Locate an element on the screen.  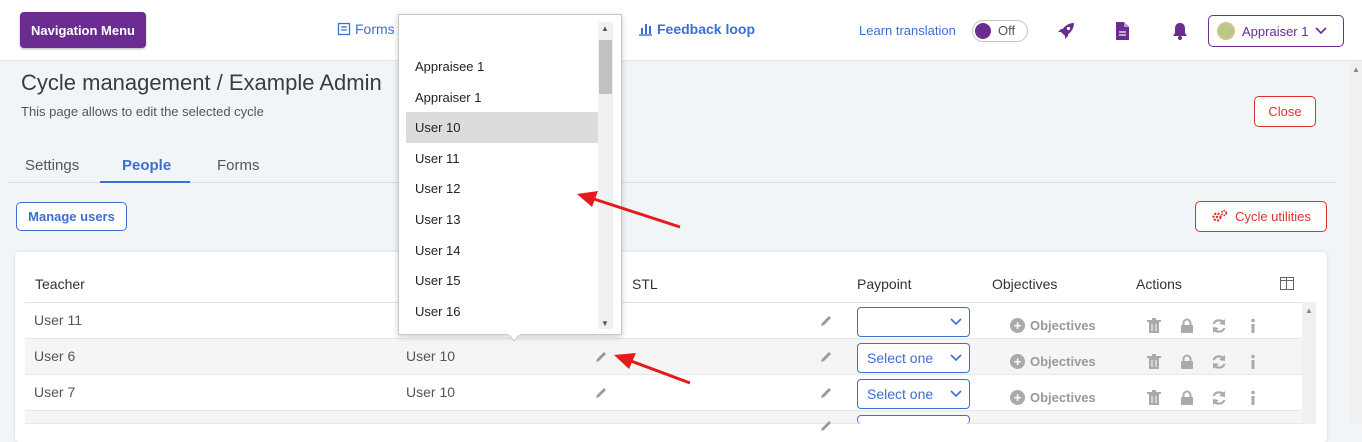
header-objectives: Objectives is located at coordinates (1025, 284).